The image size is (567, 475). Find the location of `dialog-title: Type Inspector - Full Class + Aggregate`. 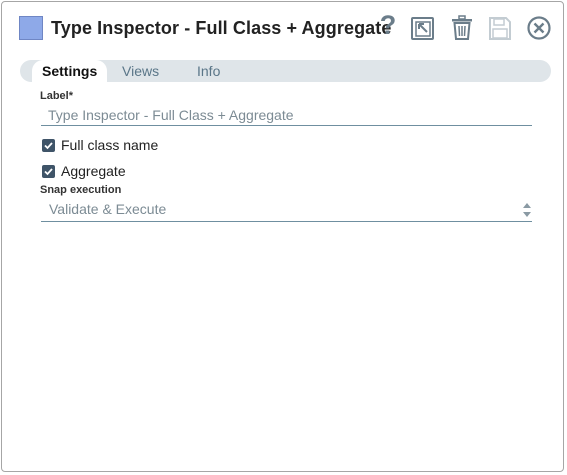

dialog-title: Type Inspector - Full Class + Aggregate is located at coordinates (221, 28).